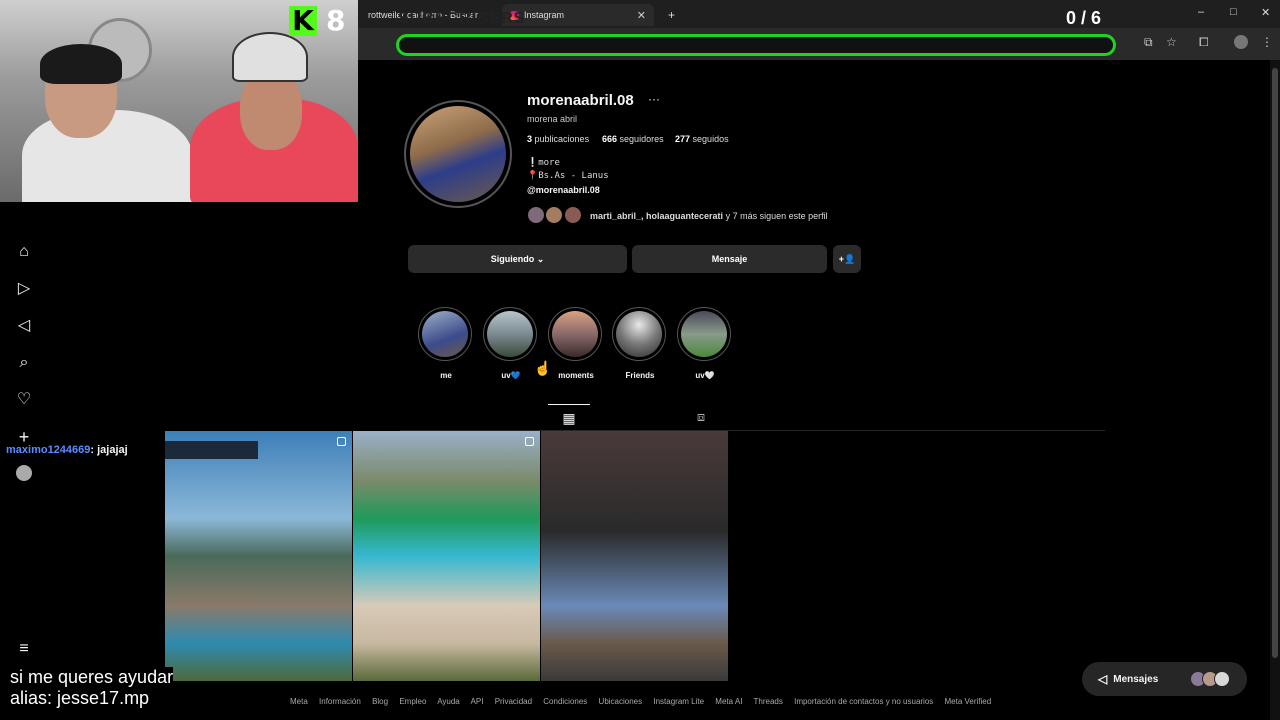 This screenshot has width=1280, height=720. I want to click on messages-button: ◁ Mensajes, so click(1164, 679).